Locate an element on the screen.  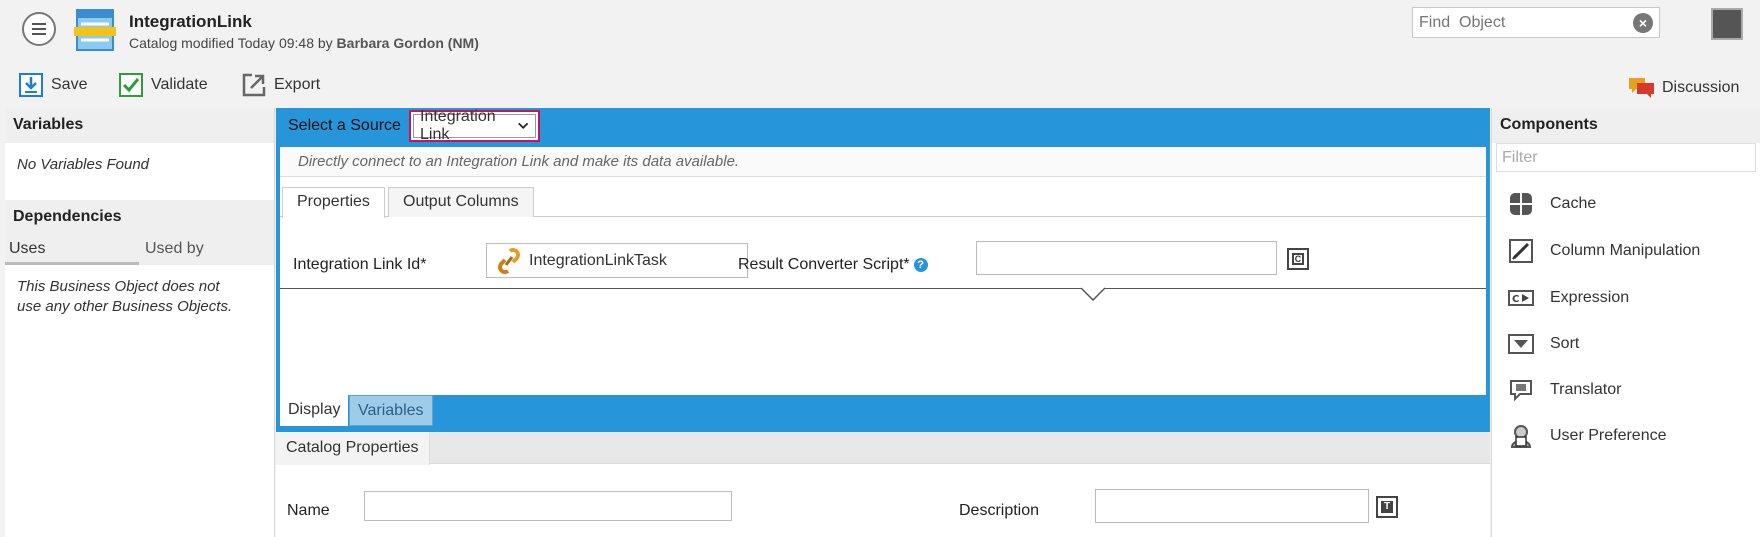
script-editor-icon: C is located at coordinates (1298, 259).